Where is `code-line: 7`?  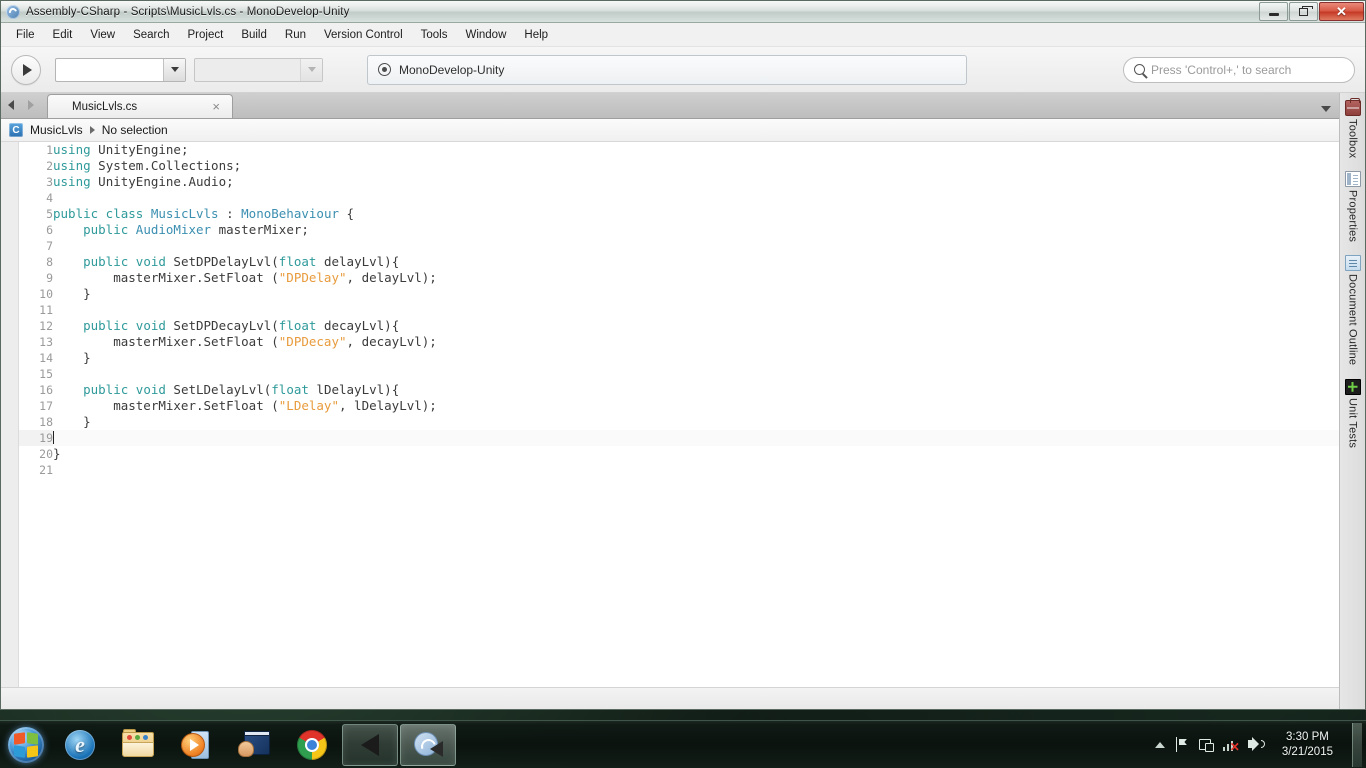 code-line: 7 is located at coordinates (679, 246).